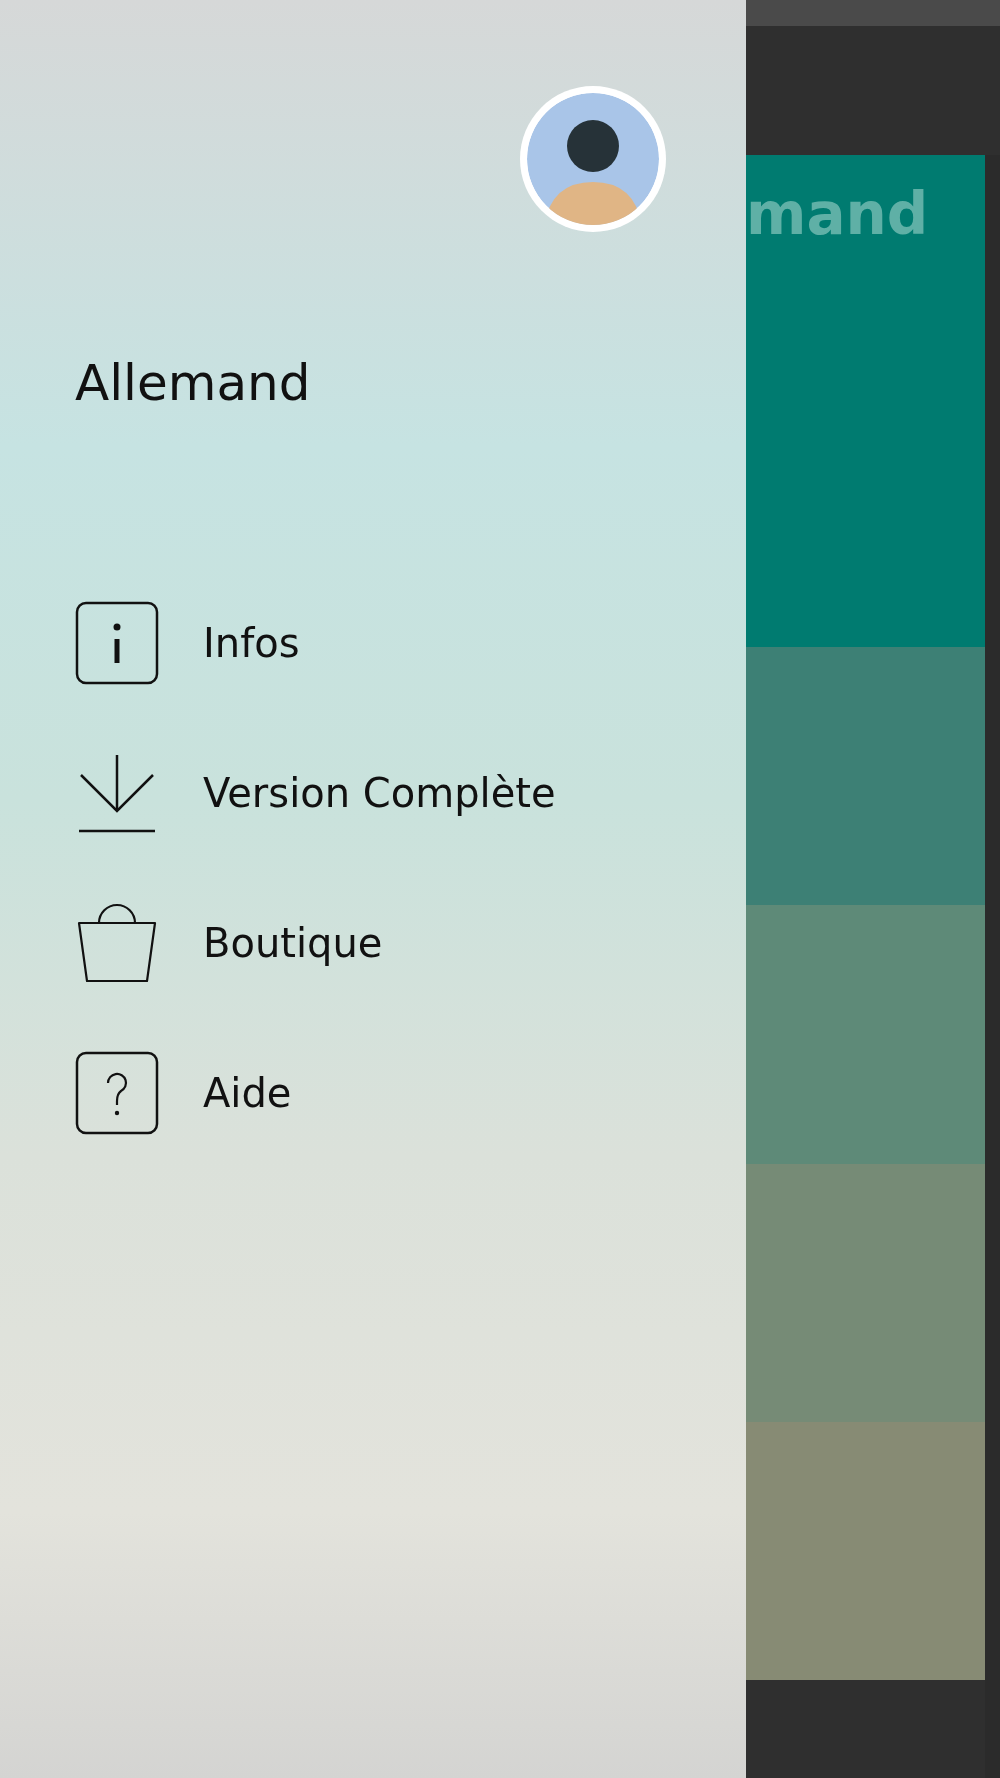 The image size is (1000, 1778). What do you see at coordinates (193, 383) in the screenshot?
I see `drawer-title: Allemand` at bounding box center [193, 383].